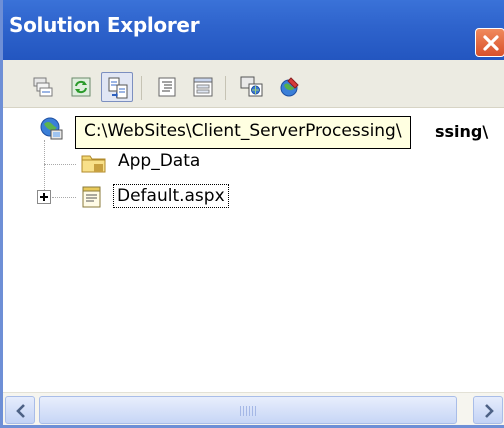  I want to click on close-button, so click(489, 42).